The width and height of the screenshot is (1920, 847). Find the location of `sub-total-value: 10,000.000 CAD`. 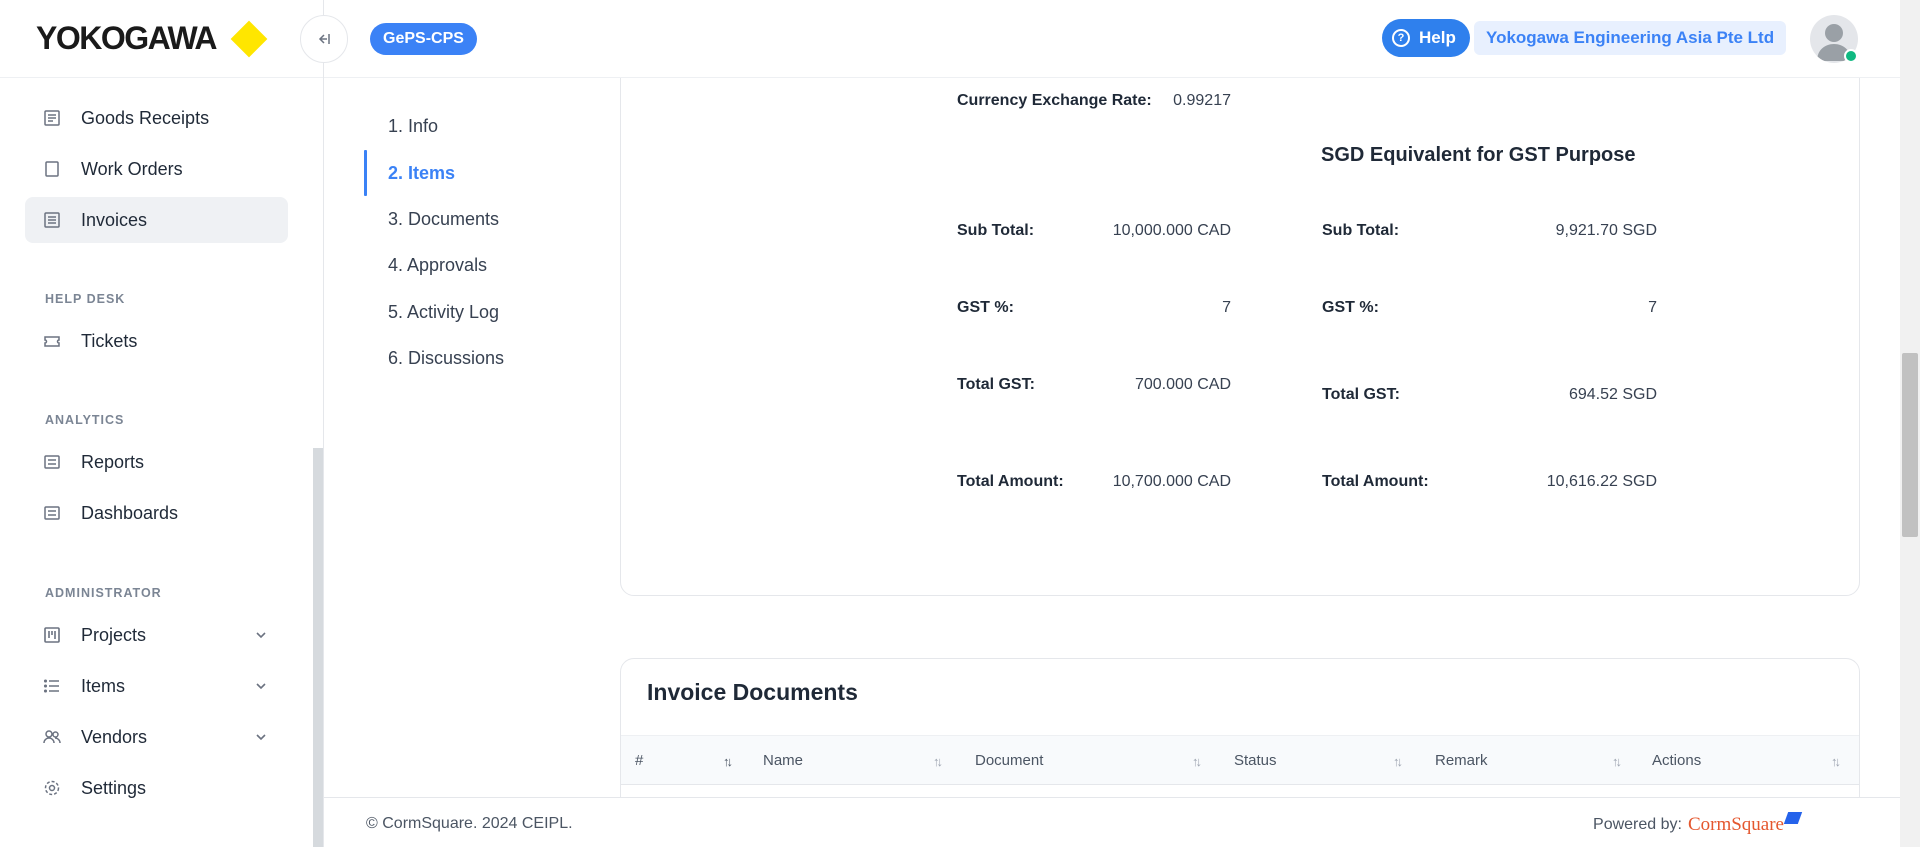

sub-total-value: 10,000.000 CAD is located at coordinates (1171, 230).